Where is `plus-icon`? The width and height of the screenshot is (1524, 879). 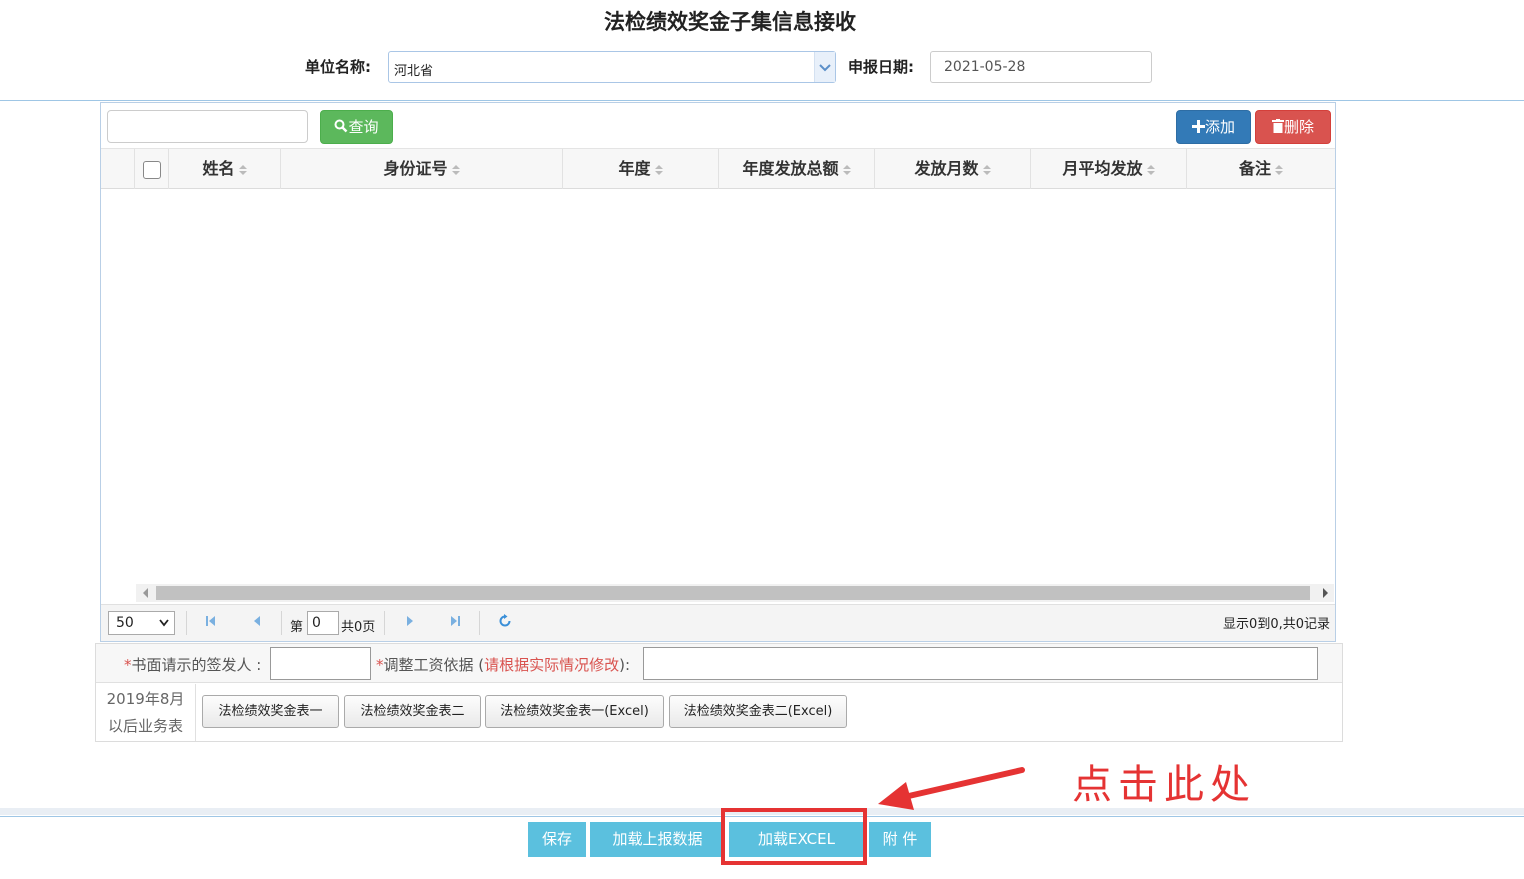 plus-icon is located at coordinates (1198, 126).